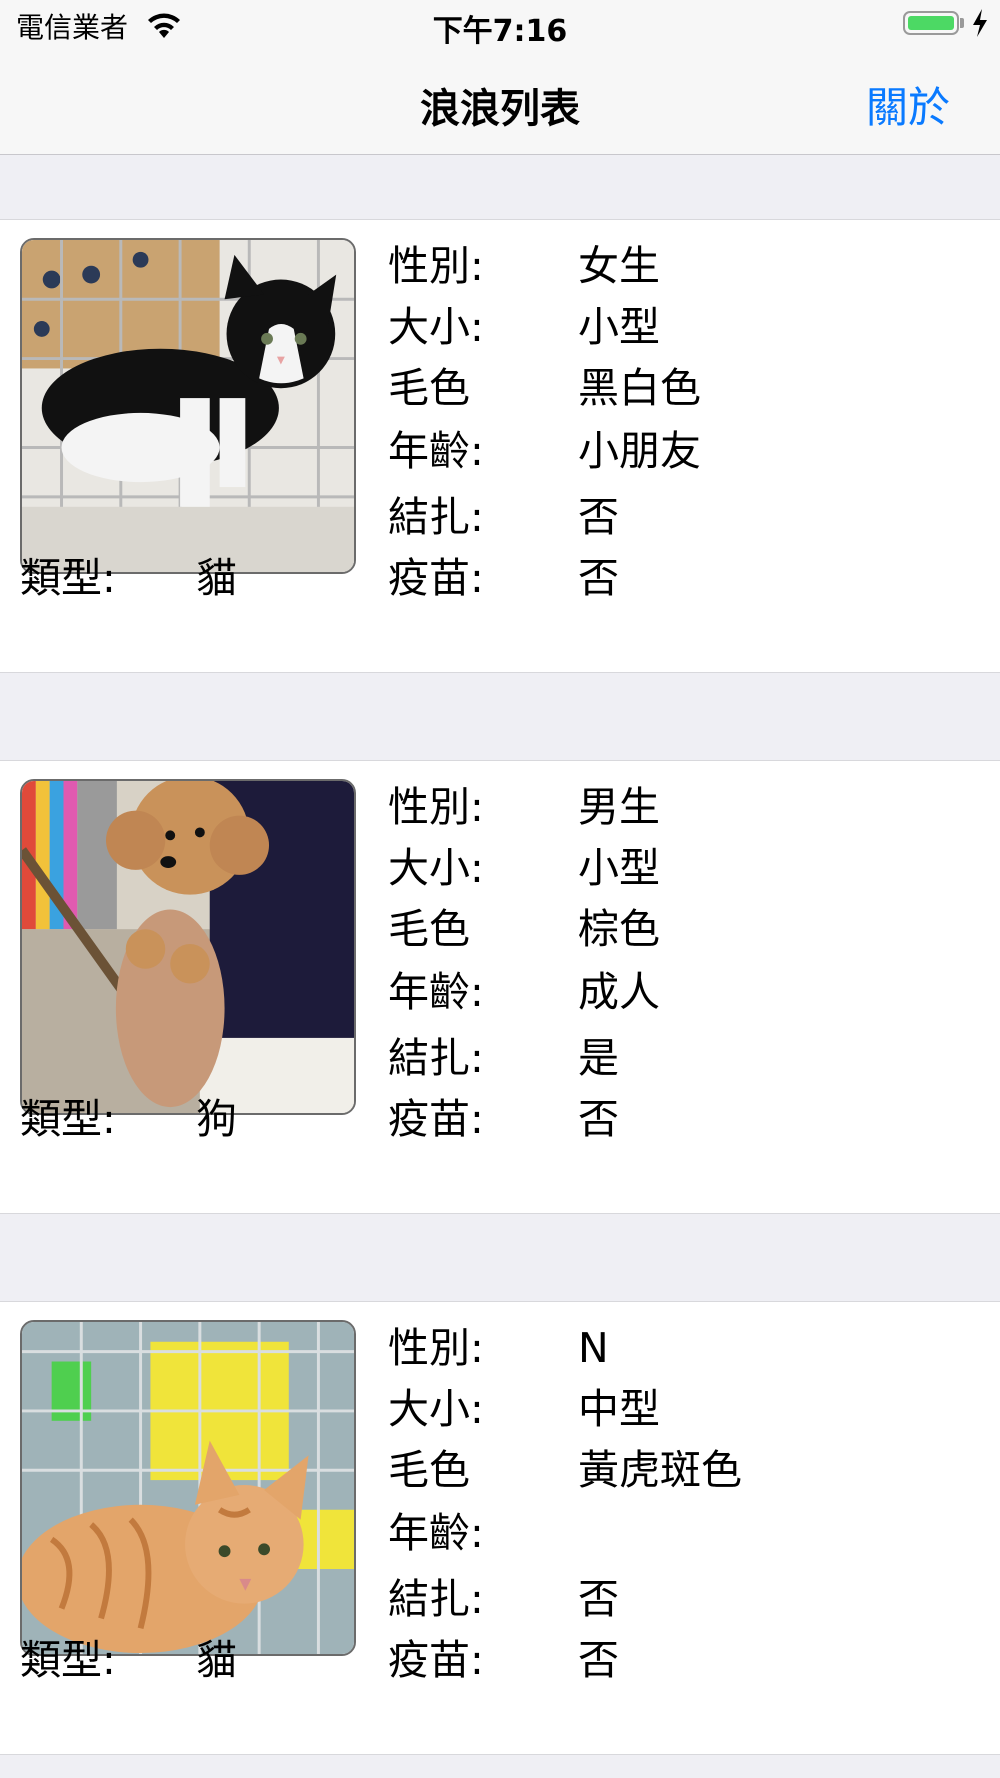 The image size is (1000, 1778). What do you see at coordinates (619, 1409) in the screenshot?
I see `size-value: 中型` at bounding box center [619, 1409].